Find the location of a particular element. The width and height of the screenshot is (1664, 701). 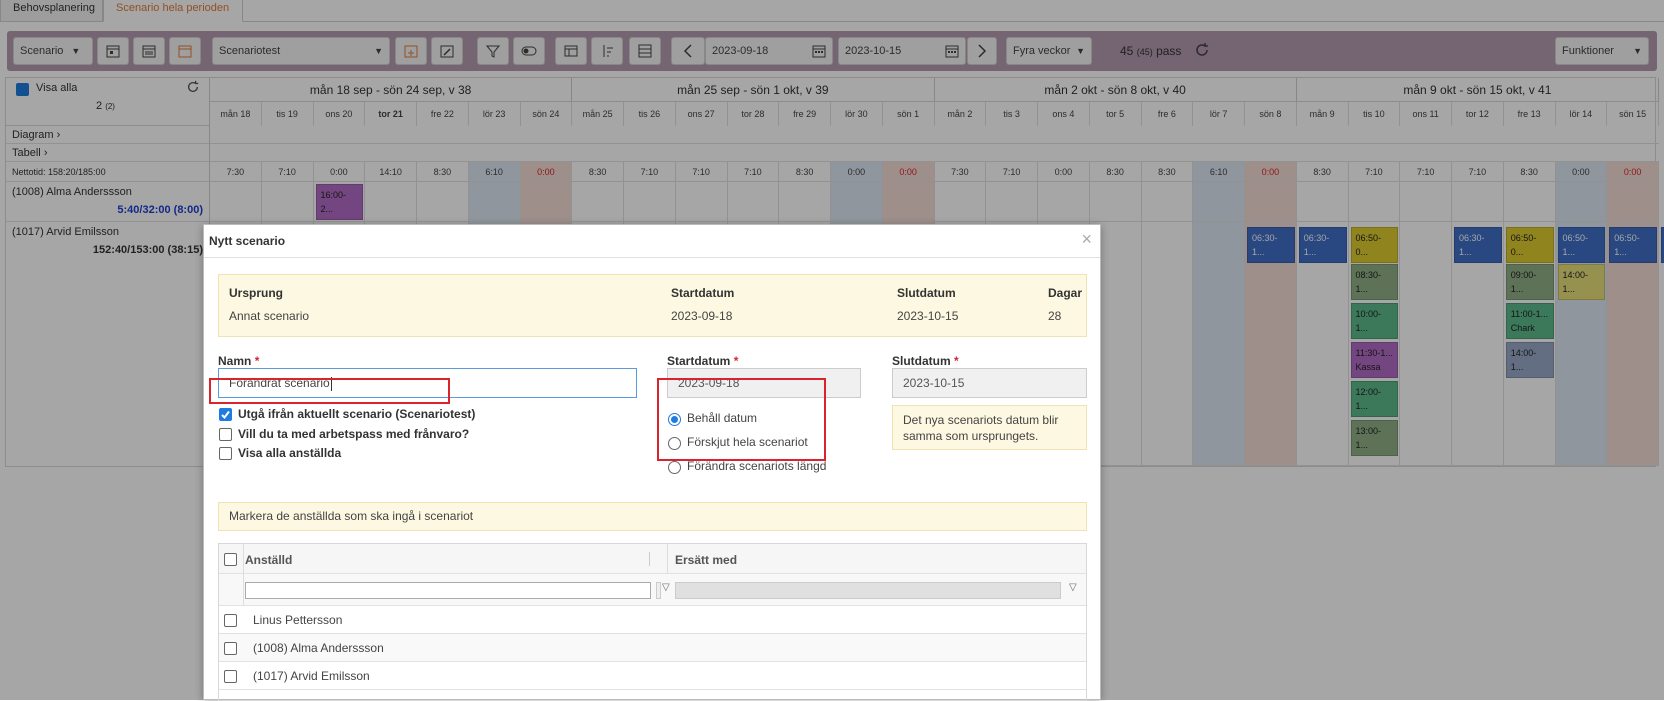

end-date-field: 2023-10-15 is located at coordinates (989, 383).